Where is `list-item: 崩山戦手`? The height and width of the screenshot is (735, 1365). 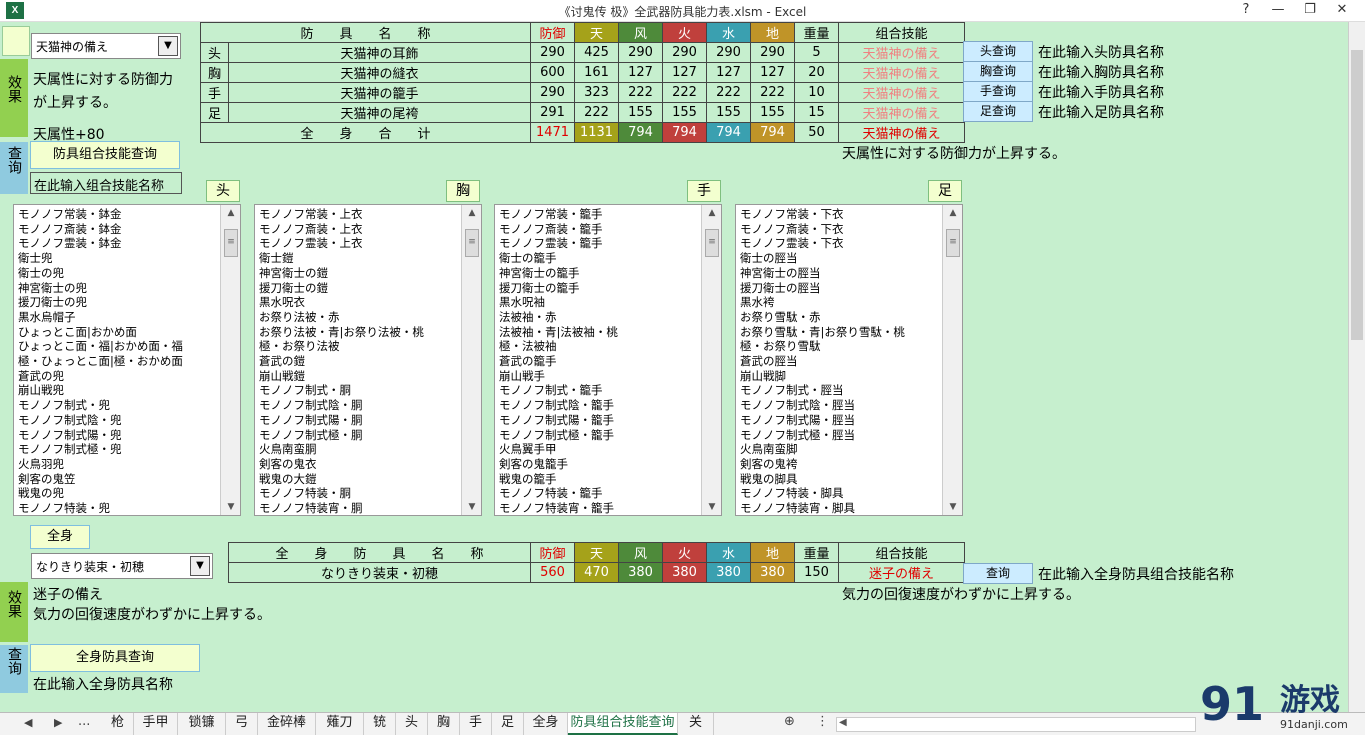 list-item: 崩山戦手 is located at coordinates (599, 376).